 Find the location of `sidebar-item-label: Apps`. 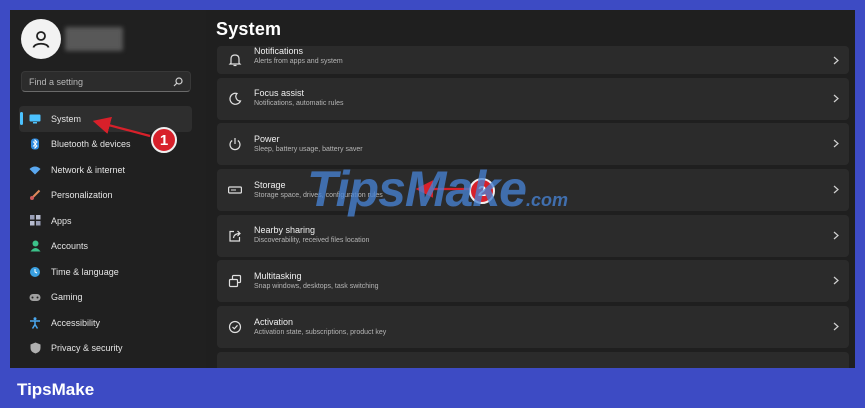

sidebar-item-label: Apps is located at coordinates (61, 220).